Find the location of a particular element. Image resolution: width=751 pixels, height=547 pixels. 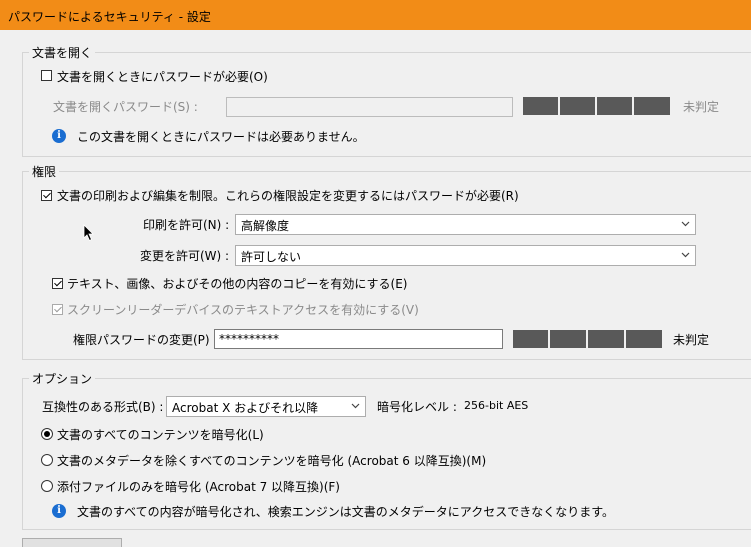

options-legend: オプション is located at coordinates (62, 378).